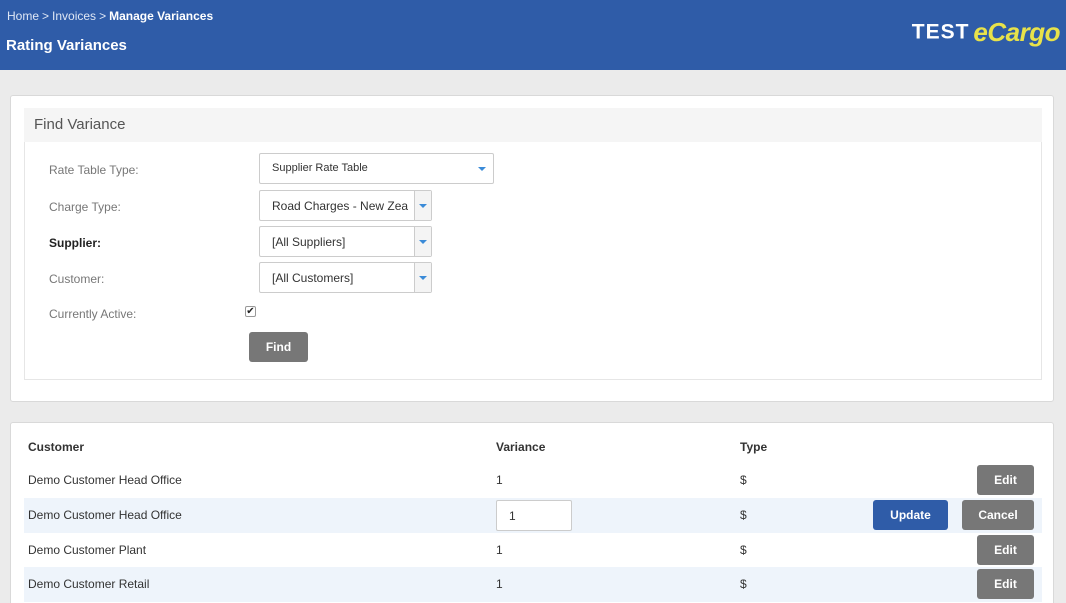 The width and height of the screenshot is (1066, 603). Describe the element at coordinates (910, 515) in the screenshot. I see `update-button: Update` at that location.